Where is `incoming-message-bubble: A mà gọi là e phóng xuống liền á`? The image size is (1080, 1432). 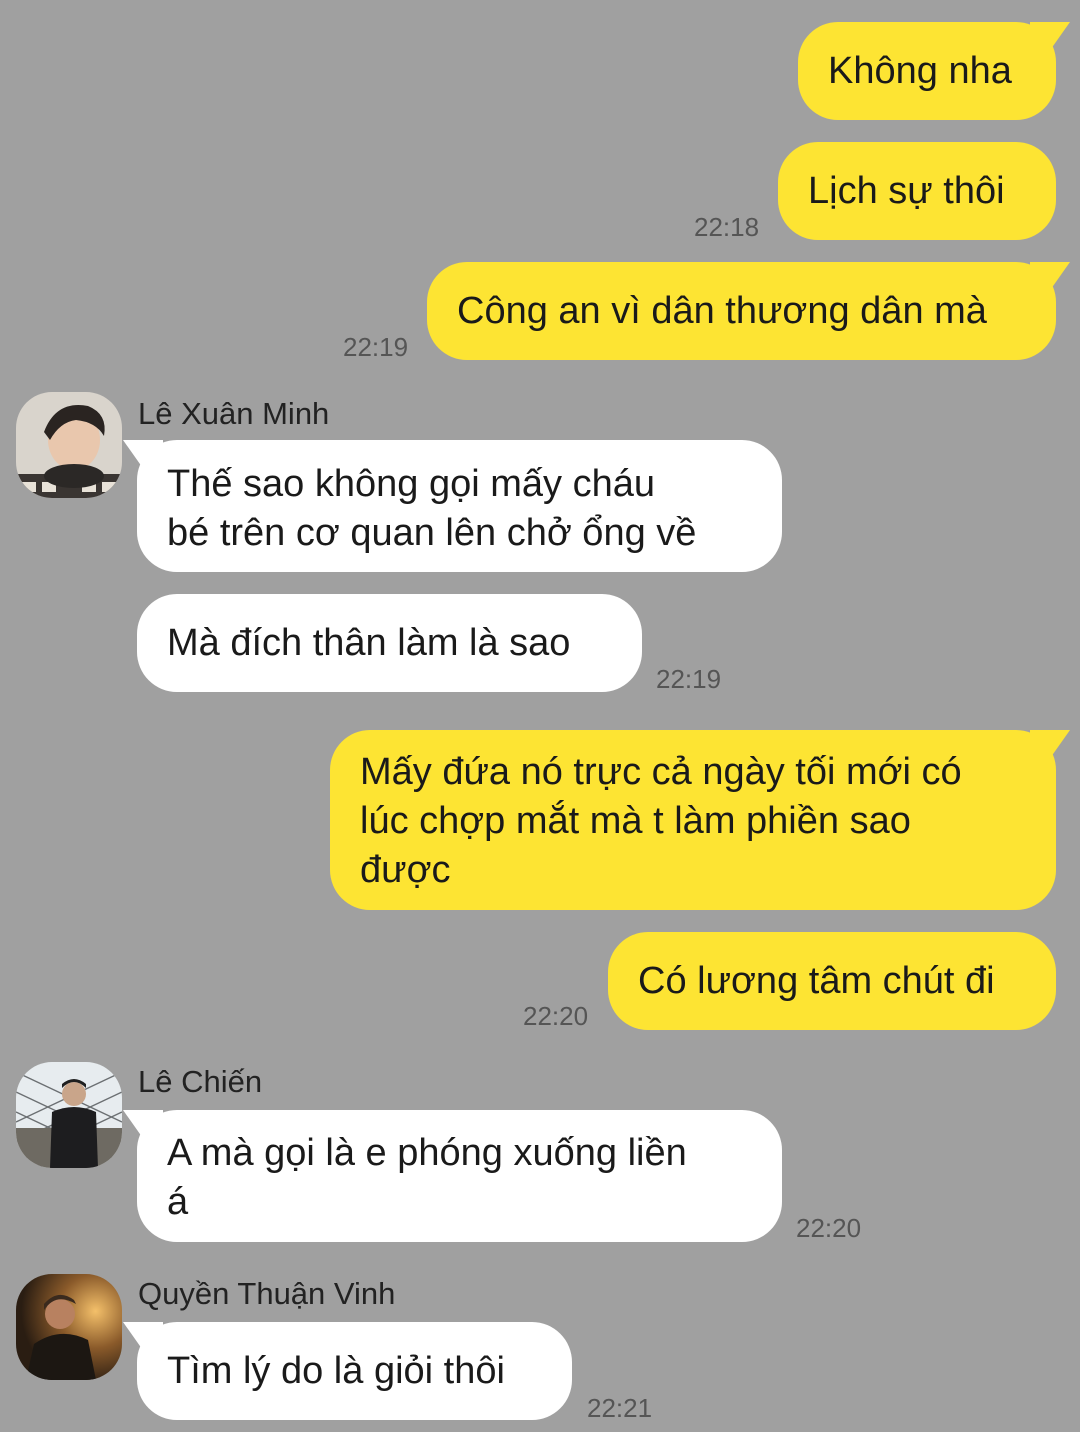
incoming-message-bubble: A mà gọi là e phóng xuống liền á is located at coordinates (452, 1176).